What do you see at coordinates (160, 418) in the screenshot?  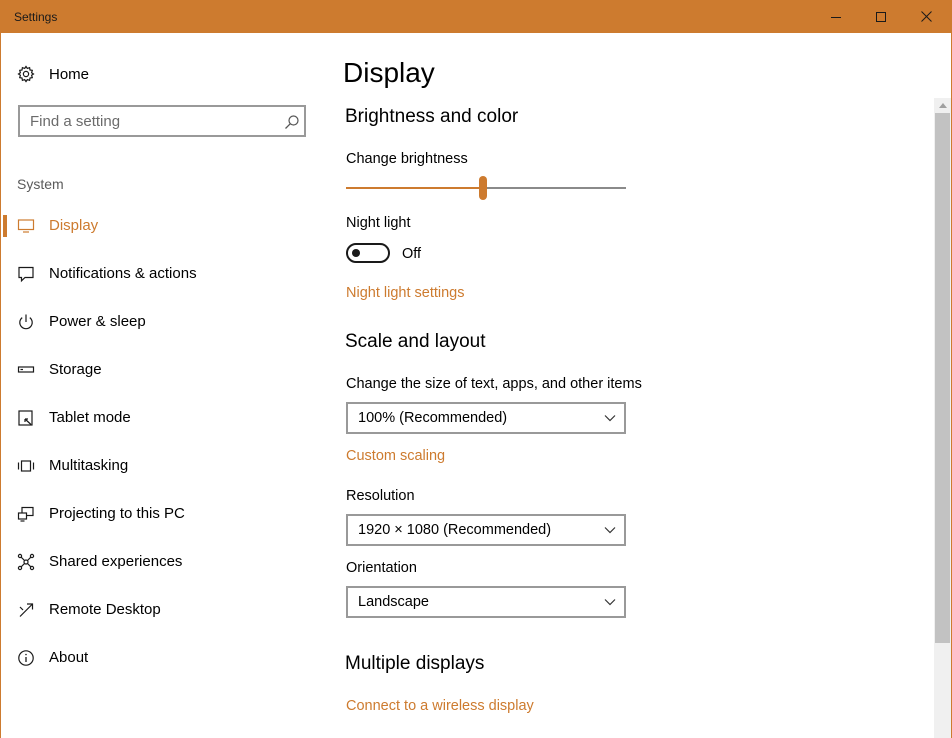 I see `sidebar-item-tablet-mode: Tablet mode` at bounding box center [160, 418].